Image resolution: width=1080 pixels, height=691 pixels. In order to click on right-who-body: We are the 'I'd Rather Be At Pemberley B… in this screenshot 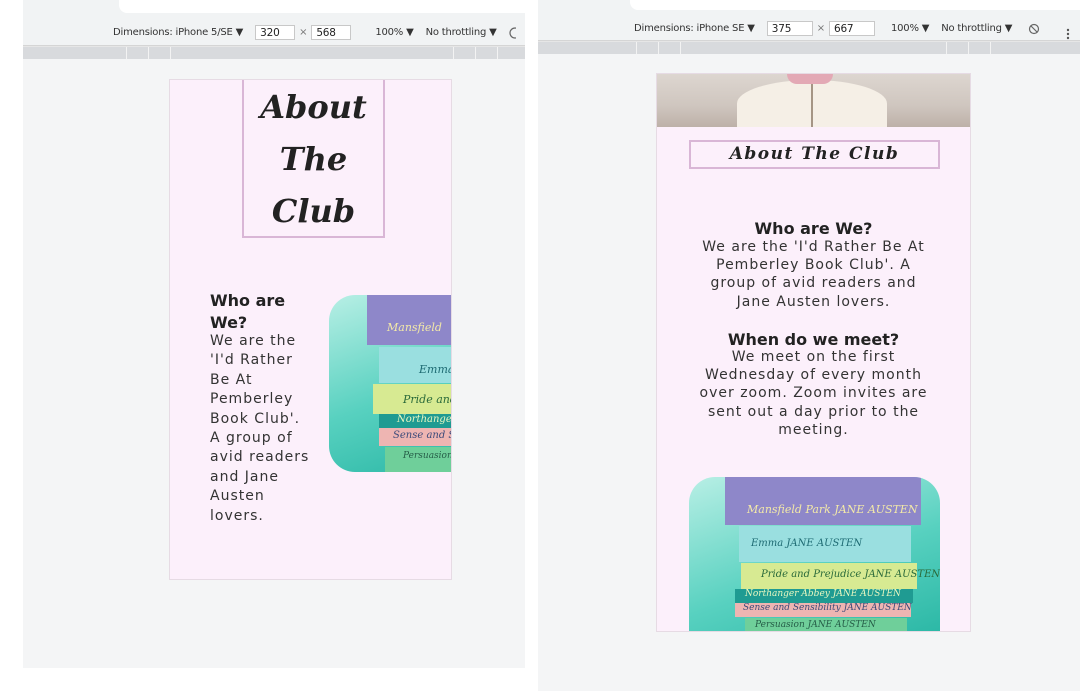, I will do `click(813, 274)`.